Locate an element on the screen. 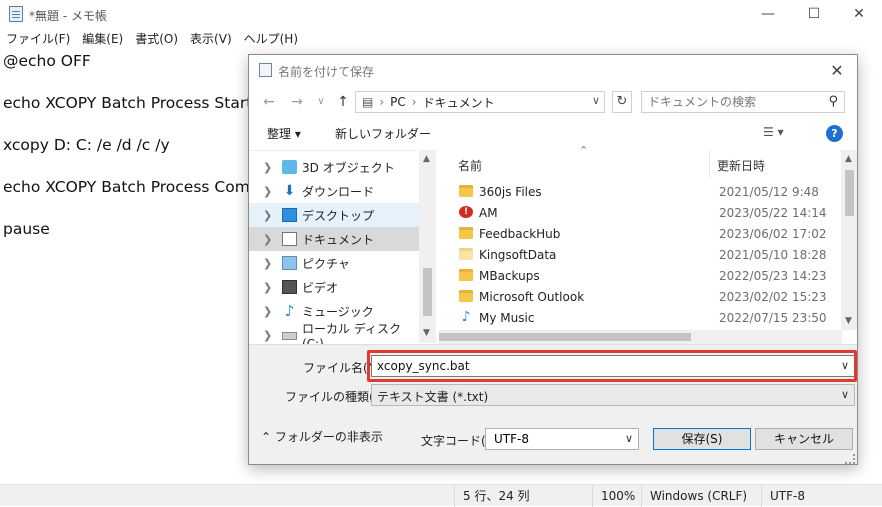 The width and height of the screenshot is (882, 507). address-bar: ▤ › PC › ドキュメント ∨ is located at coordinates (480, 102).